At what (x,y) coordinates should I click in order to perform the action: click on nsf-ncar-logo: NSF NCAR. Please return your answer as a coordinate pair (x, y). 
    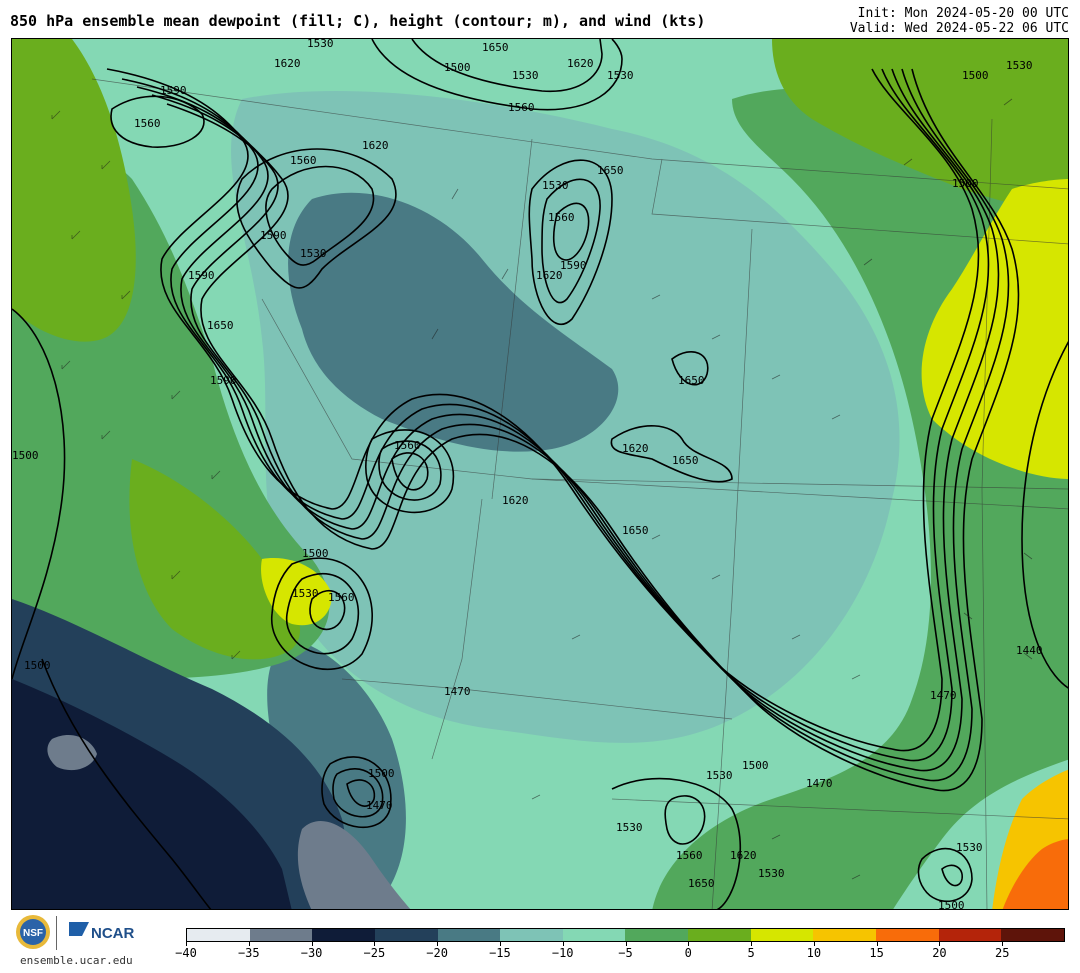
    Looking at the image, I should click on (75, 932).